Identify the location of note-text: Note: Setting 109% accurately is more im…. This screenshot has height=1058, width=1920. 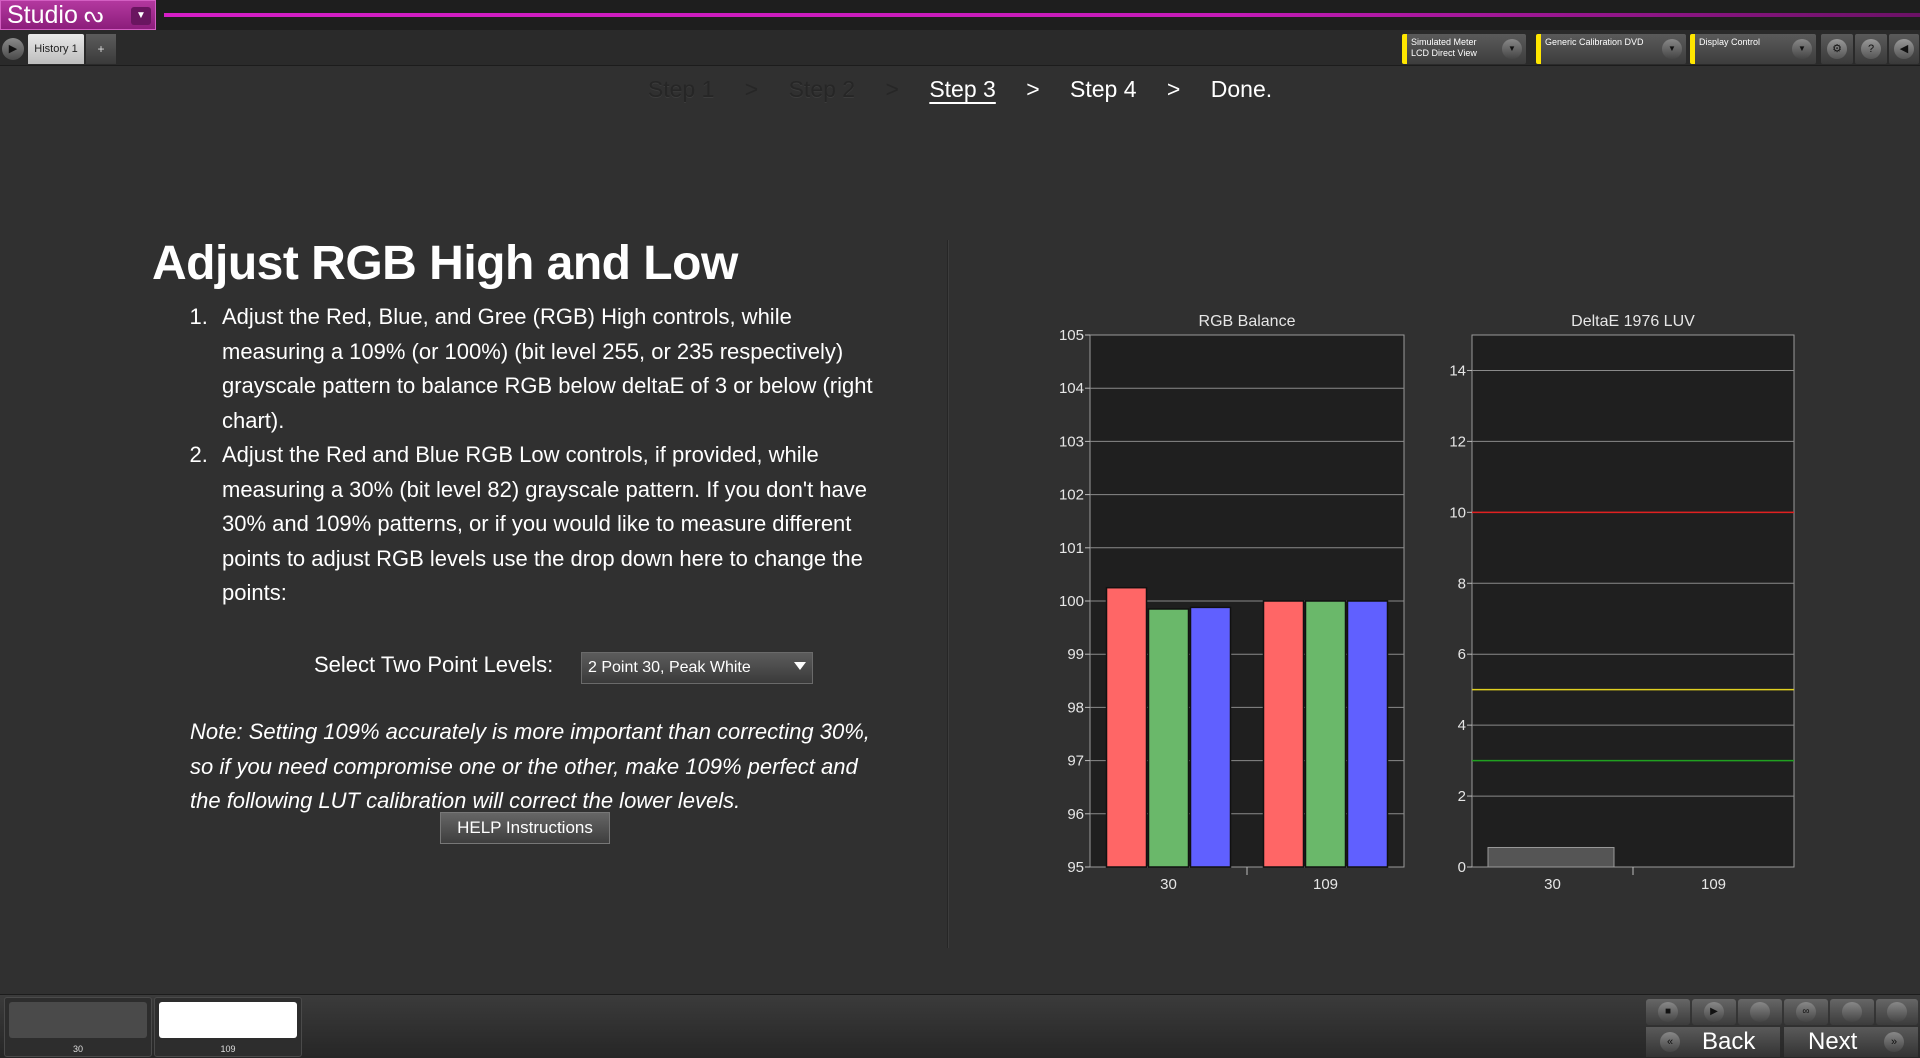
(530, 766).